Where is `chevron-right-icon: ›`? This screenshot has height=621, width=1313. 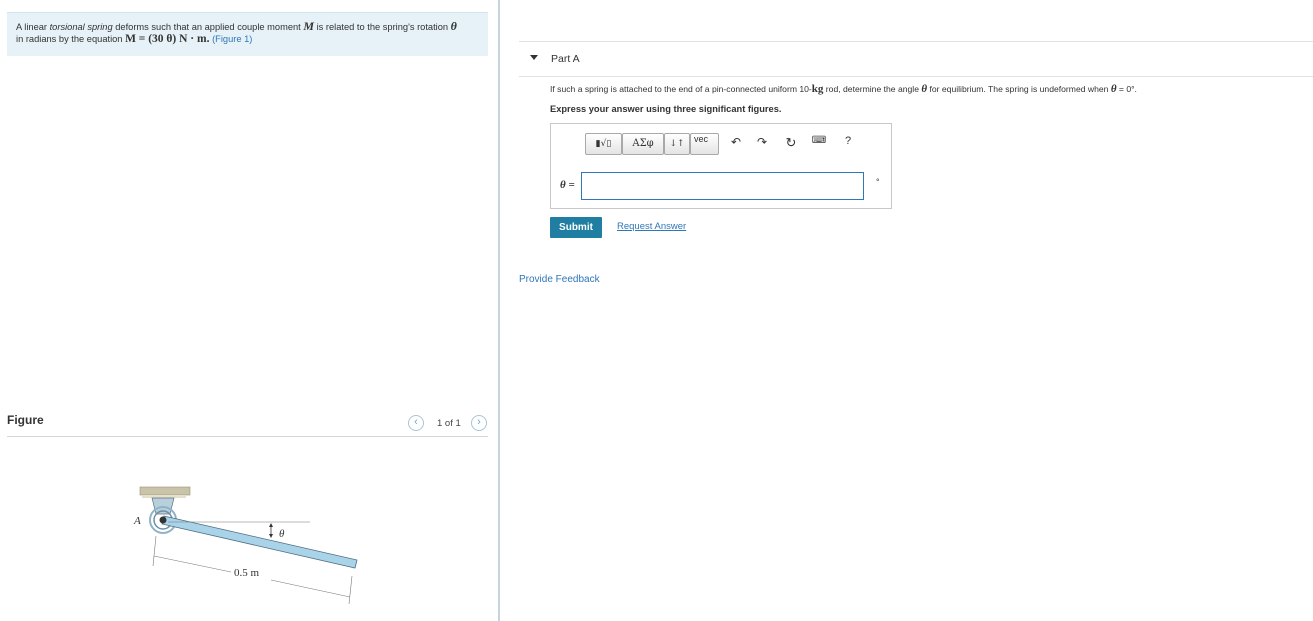
chevron-right-icon: › is located at coordinates (479, 422).